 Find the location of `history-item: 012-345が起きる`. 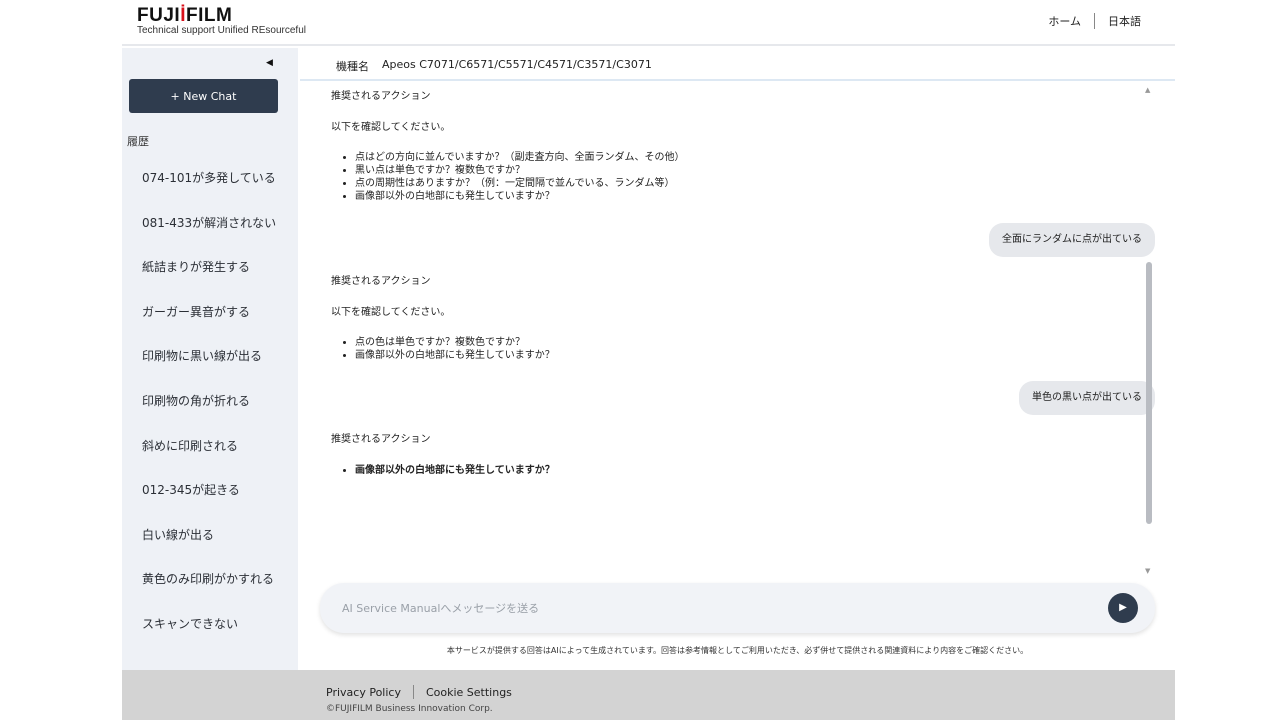

history-item: 012-345が起きる is located at coordinates (210, 490).